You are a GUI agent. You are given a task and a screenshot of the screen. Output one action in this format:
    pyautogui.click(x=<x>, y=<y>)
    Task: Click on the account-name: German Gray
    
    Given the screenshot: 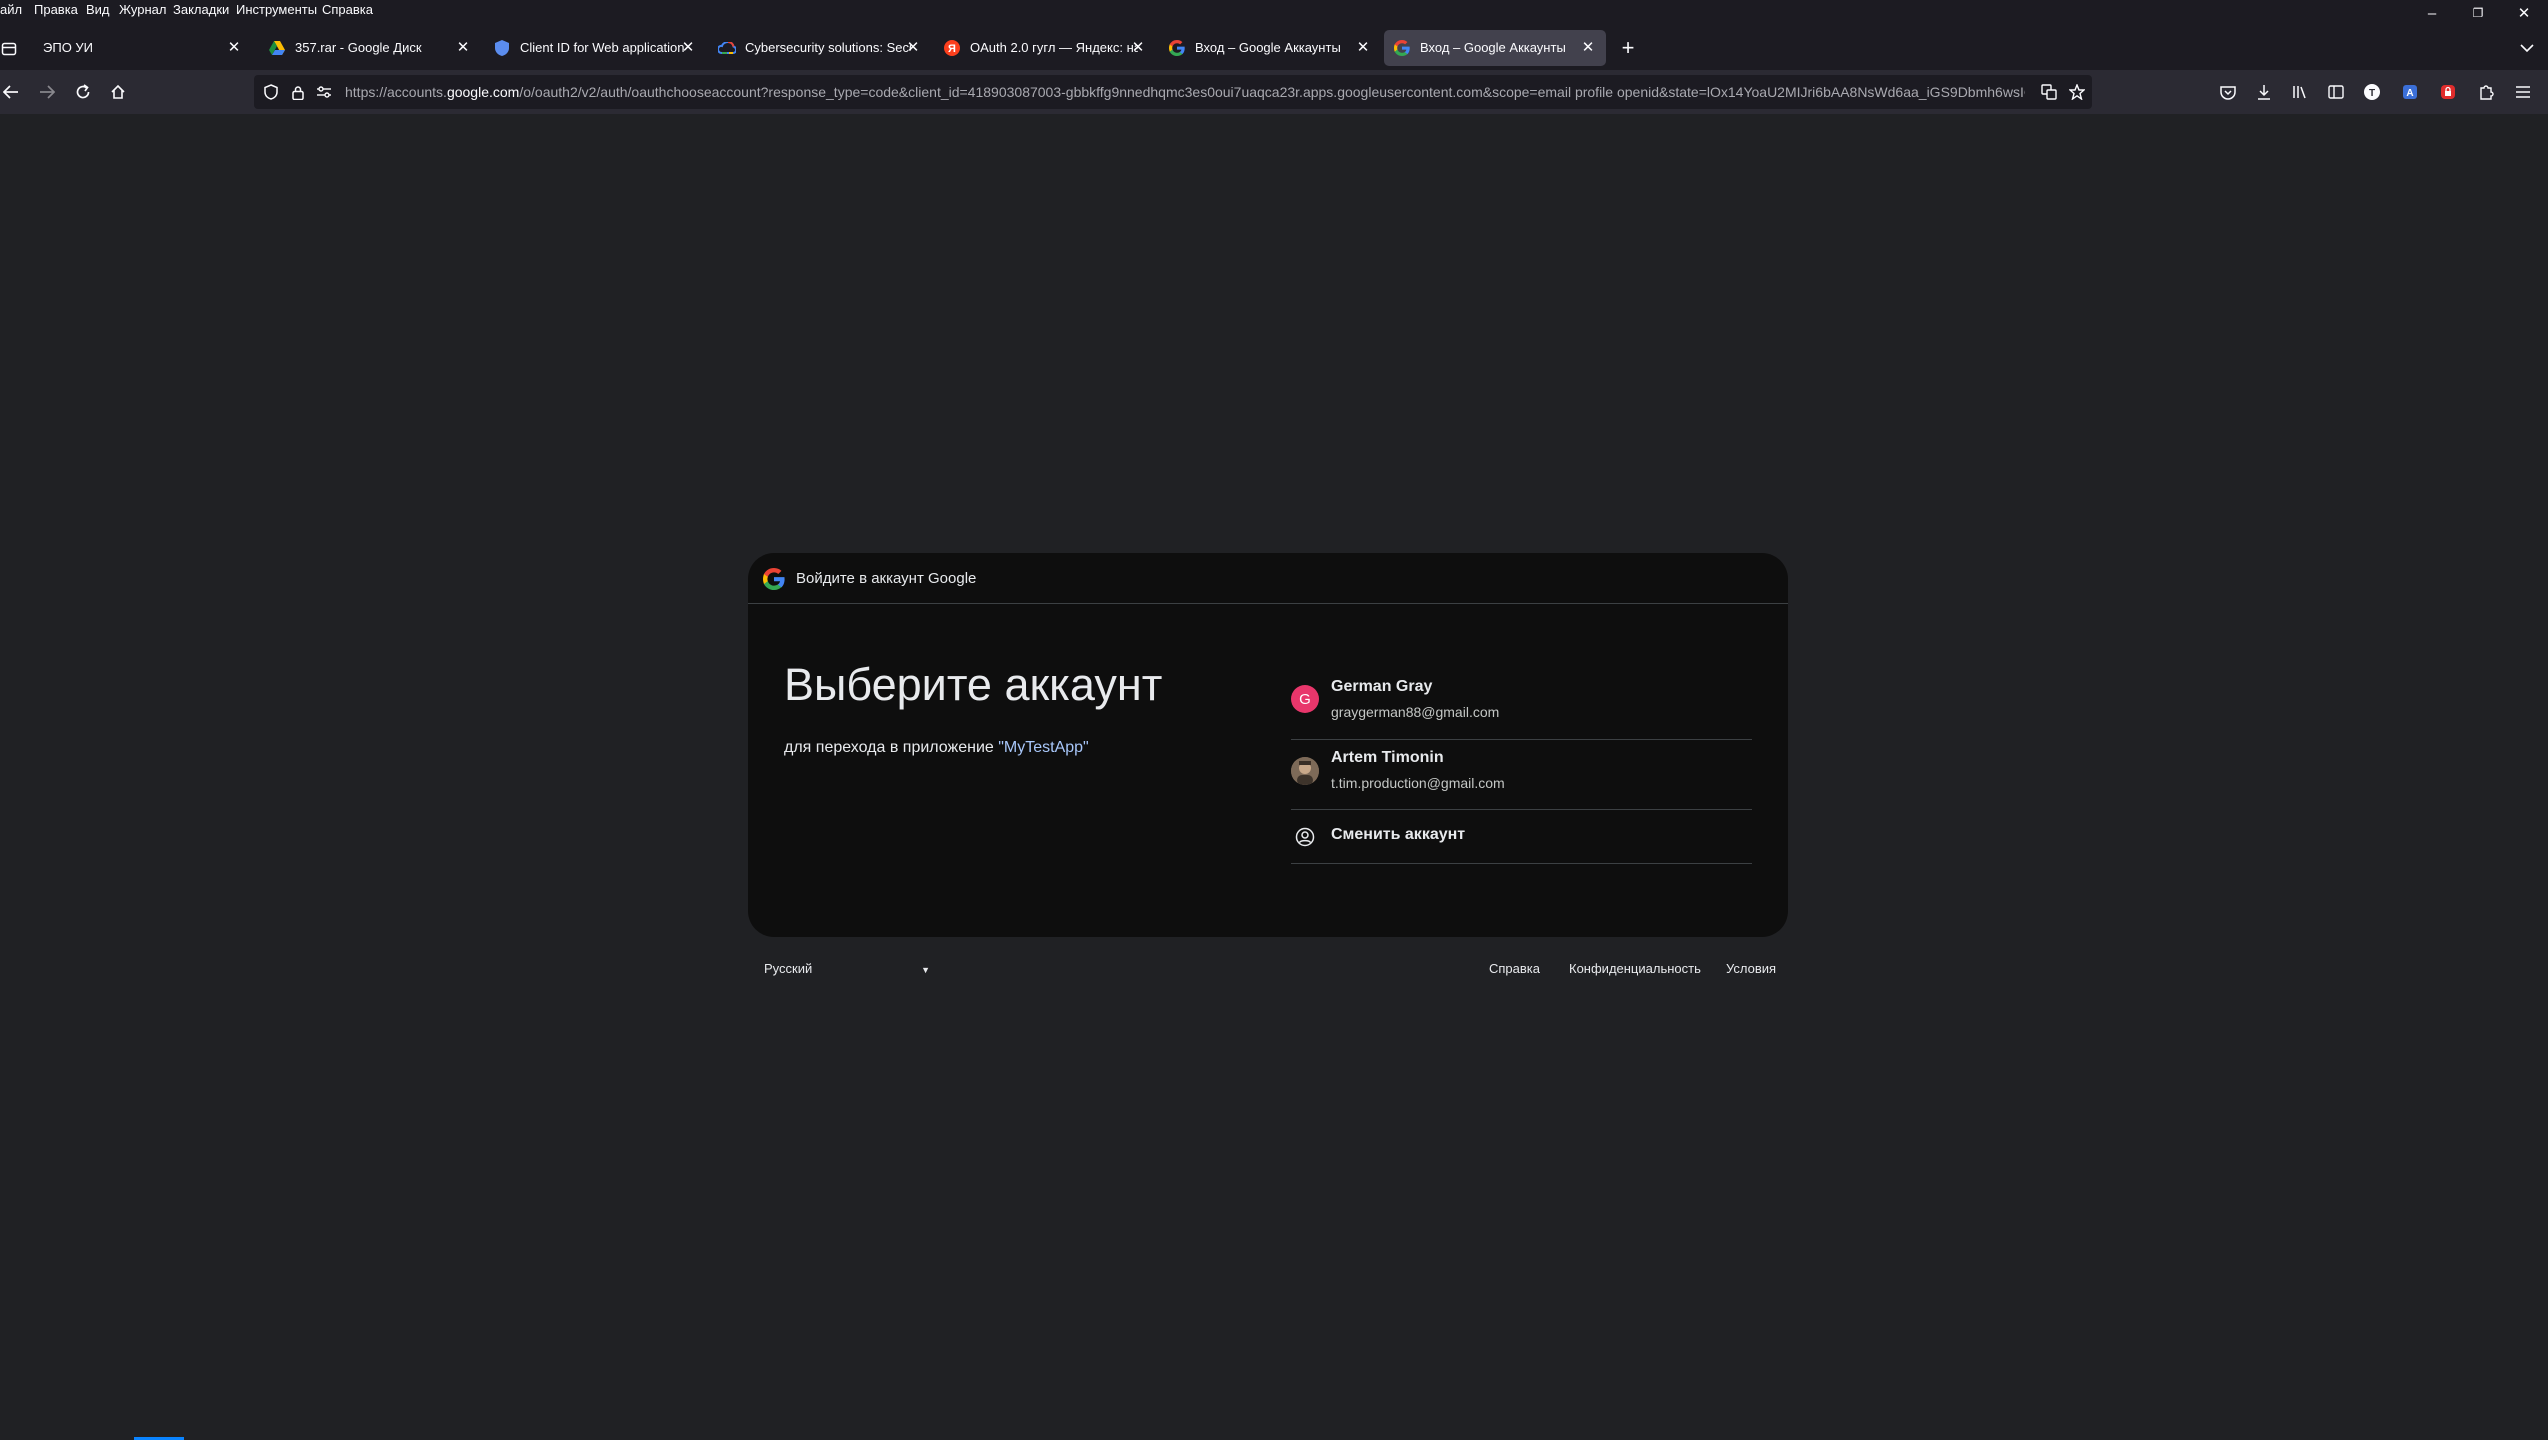 What is the action you would take?
    pyautogui.click(x=1382, y=686)
    